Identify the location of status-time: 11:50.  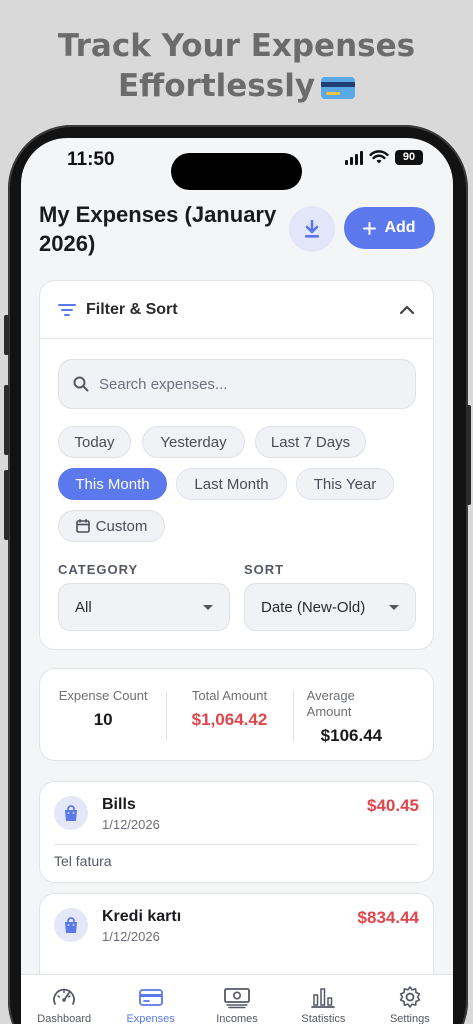
(91, 159).